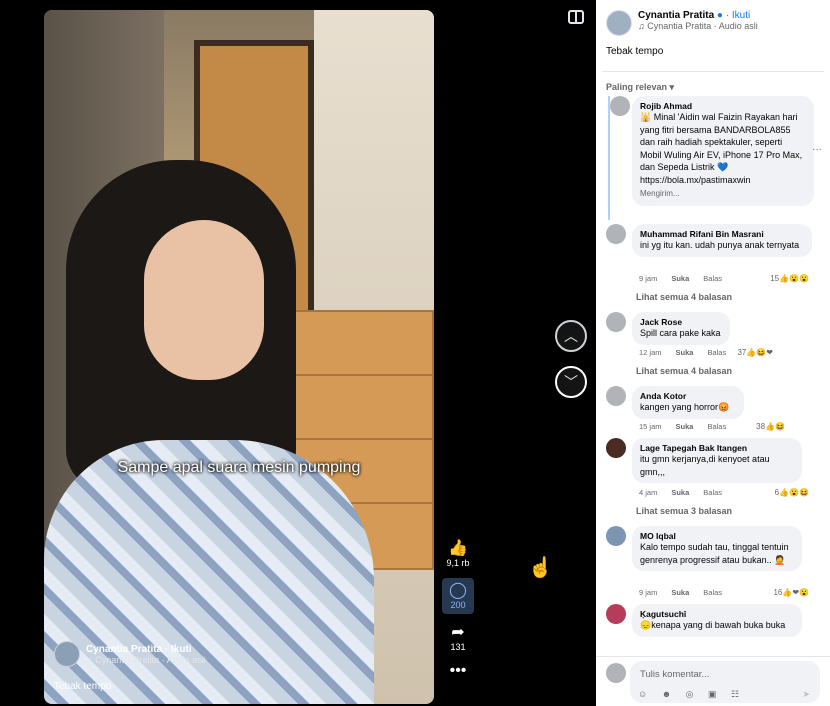 The width and height of the screenshot is (830, 706). Describe the element at coordinates (458, 632) in the screenshot. I see `share-icon: ➦` at that location.